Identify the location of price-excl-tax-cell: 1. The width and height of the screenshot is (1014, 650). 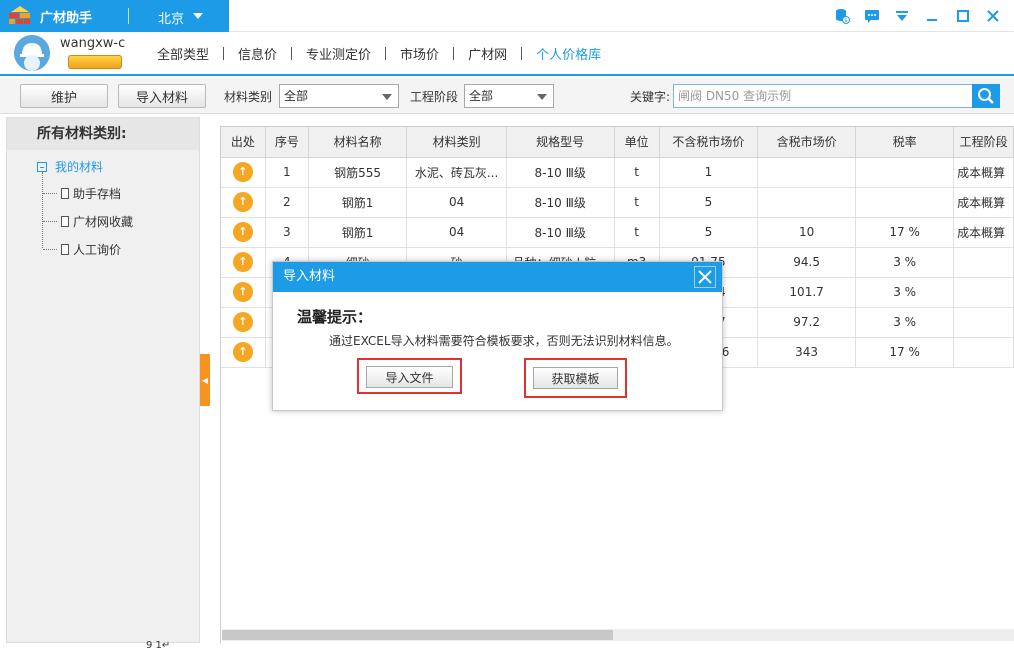
(709, 172).